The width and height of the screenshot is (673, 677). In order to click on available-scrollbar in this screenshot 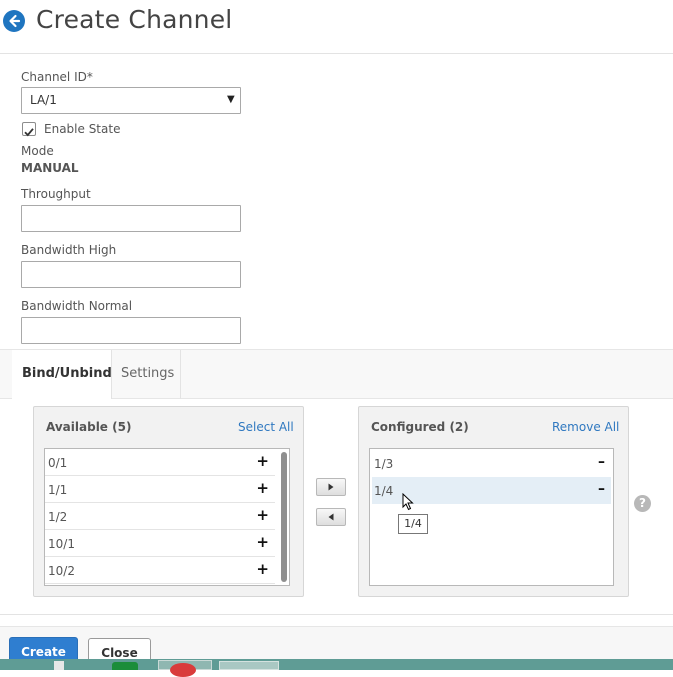, I will do `click(284, 517)`.